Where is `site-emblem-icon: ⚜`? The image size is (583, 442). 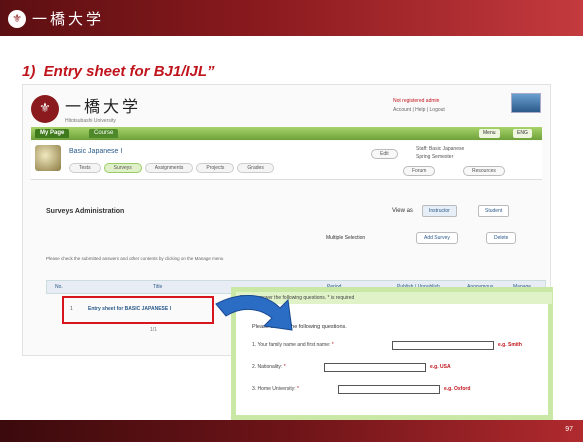 site-emblem-icon: ⚜ is located at coordinates (45, 108).